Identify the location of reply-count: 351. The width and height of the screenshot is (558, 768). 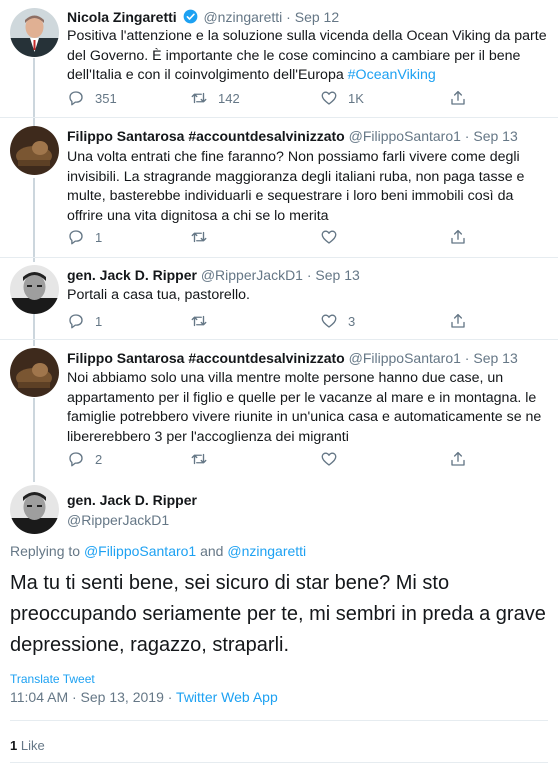
(106, 98).